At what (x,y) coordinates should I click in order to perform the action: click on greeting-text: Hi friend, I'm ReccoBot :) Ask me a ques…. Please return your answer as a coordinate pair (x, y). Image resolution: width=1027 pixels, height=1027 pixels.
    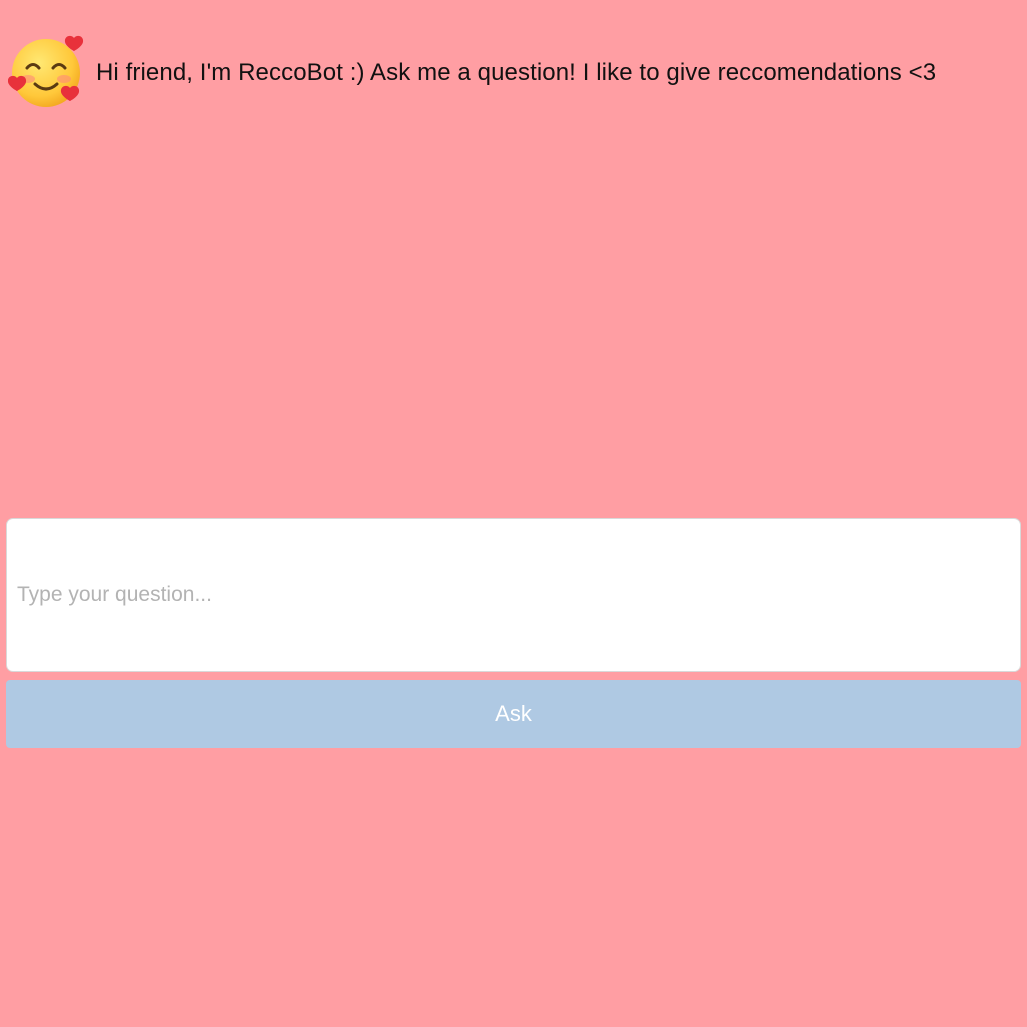
    Looking at the image, I should click on (516, 72).